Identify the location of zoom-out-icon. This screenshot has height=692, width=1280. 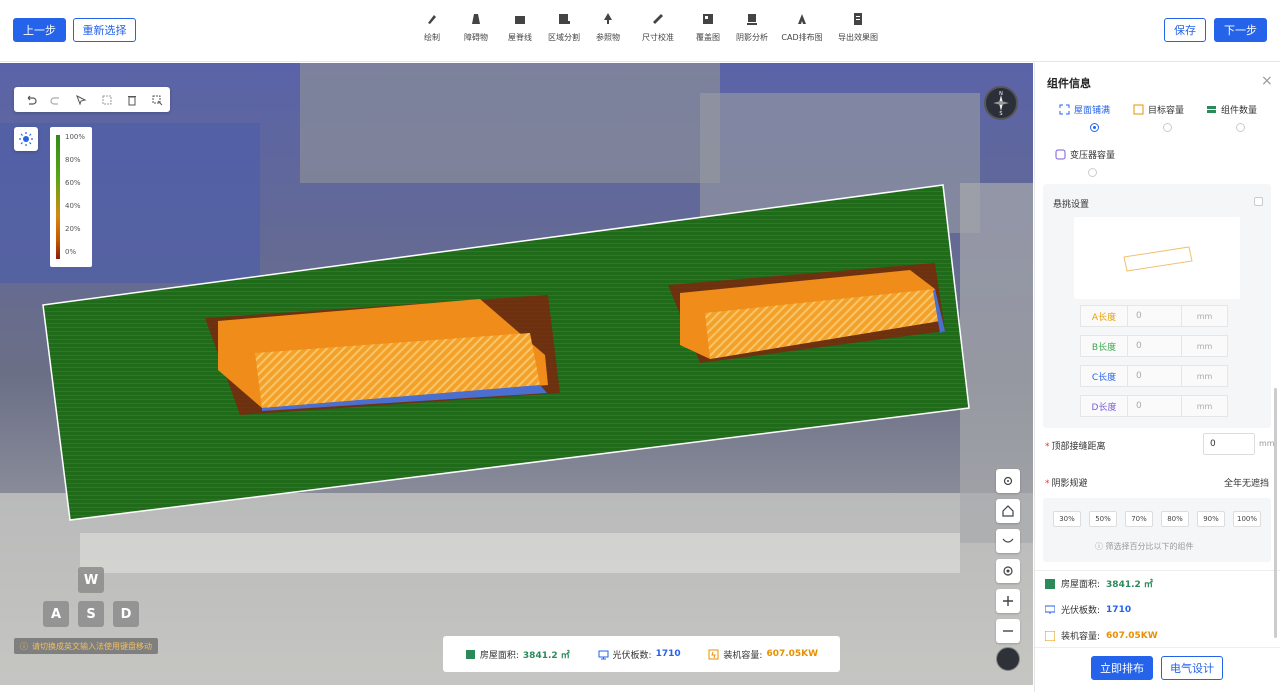
(1008, 631).